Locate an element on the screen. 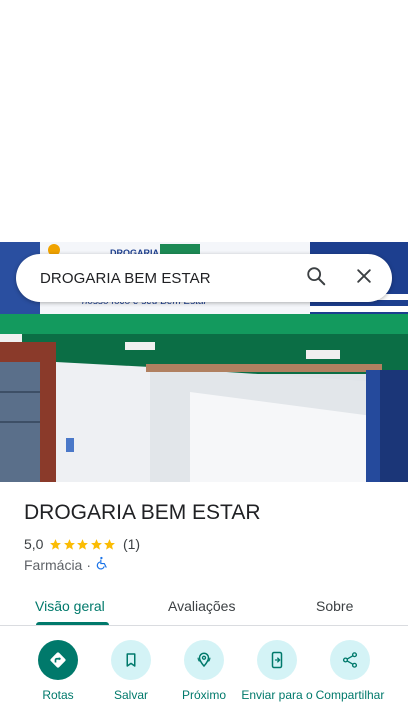 This screenshot has width=408, height=724. directions-button: Rotas is located at coordinates (58, 671).